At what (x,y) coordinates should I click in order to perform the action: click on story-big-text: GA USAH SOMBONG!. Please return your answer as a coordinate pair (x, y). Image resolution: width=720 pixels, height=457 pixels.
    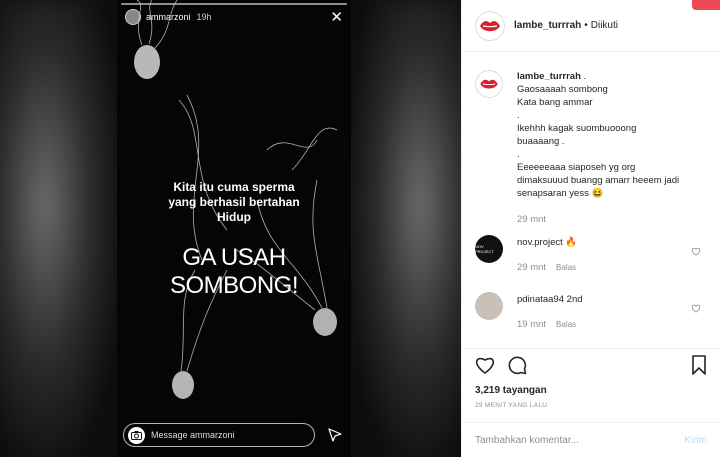
    Looking at the image, I should click on (234, 271).